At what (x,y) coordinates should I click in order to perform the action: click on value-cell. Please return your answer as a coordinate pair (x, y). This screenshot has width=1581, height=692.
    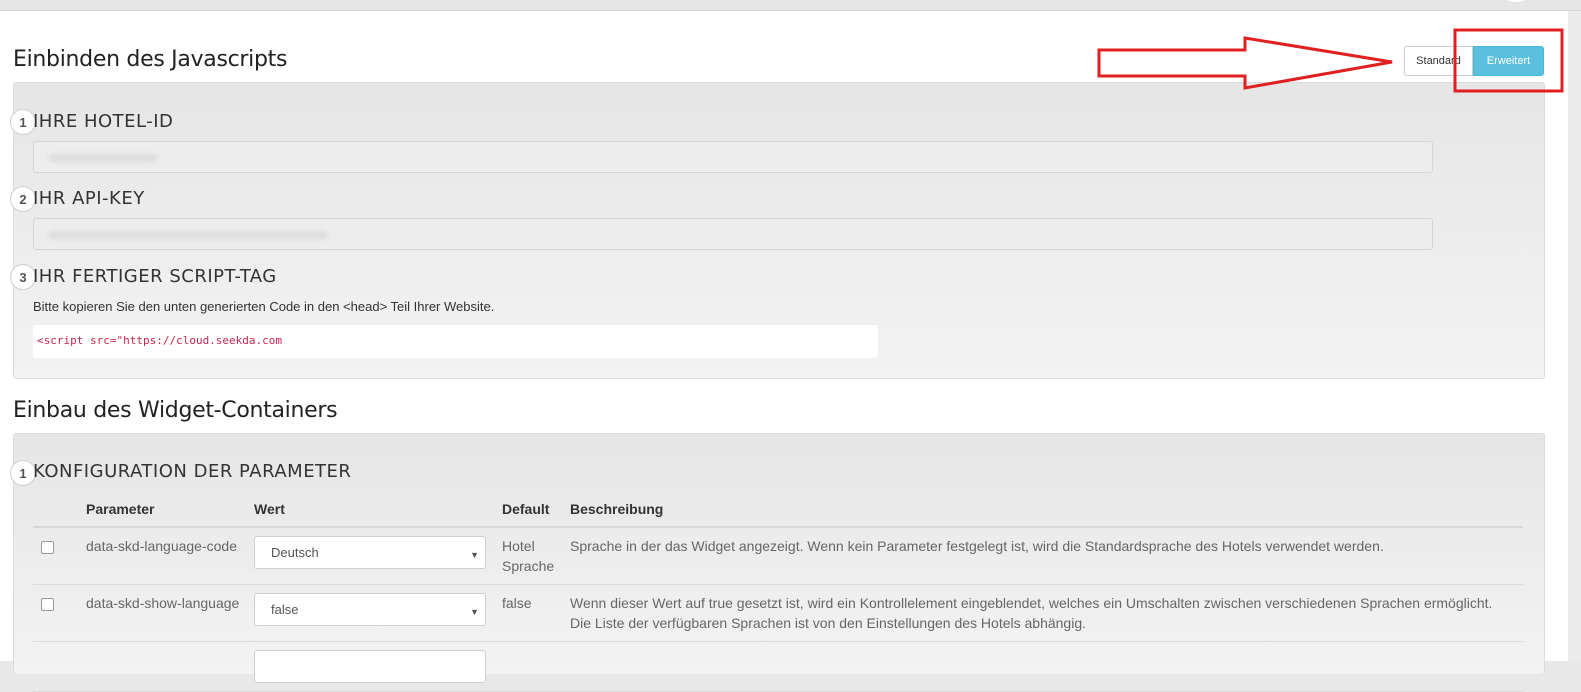
    Looking at the image, I should click on (372, 666).